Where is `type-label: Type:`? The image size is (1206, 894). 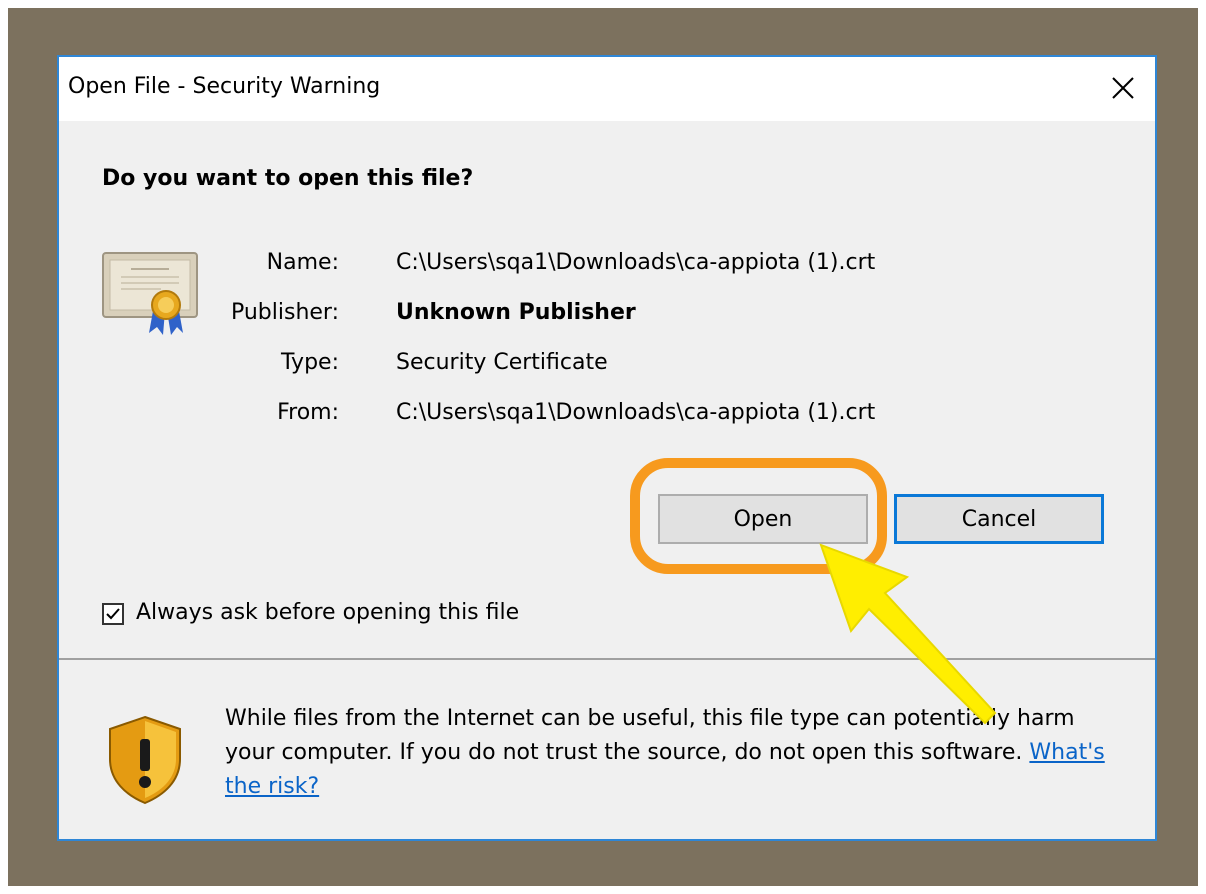
type-label: Type: is located at coordinates (310, 362).